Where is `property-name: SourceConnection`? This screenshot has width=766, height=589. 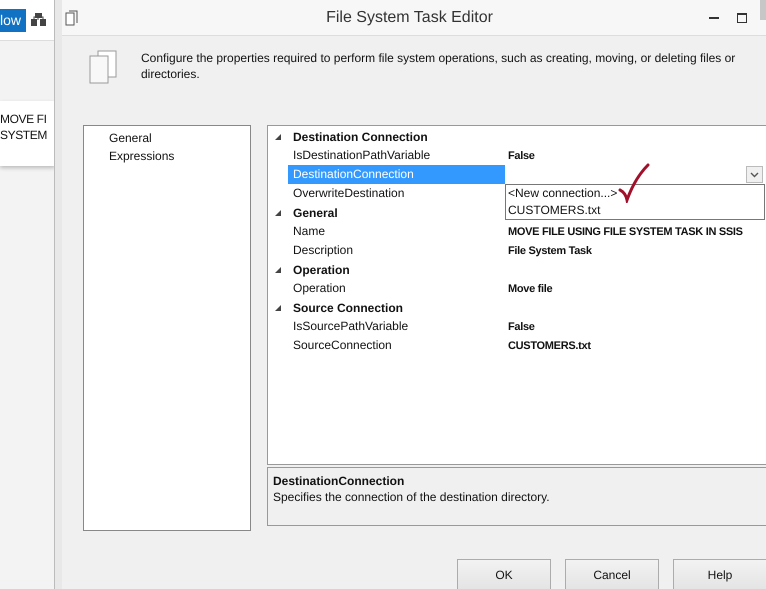
property-name: SourceConnection is located at coordinates (396, 345).